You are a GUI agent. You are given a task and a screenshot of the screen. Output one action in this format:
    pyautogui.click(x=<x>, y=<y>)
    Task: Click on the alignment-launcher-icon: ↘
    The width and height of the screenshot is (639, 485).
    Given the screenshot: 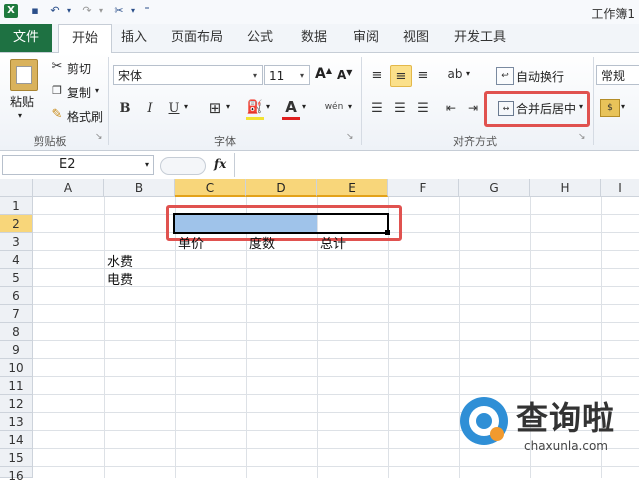 What is the action you would take?
    pyautogui.click(x=582, y=137)
    